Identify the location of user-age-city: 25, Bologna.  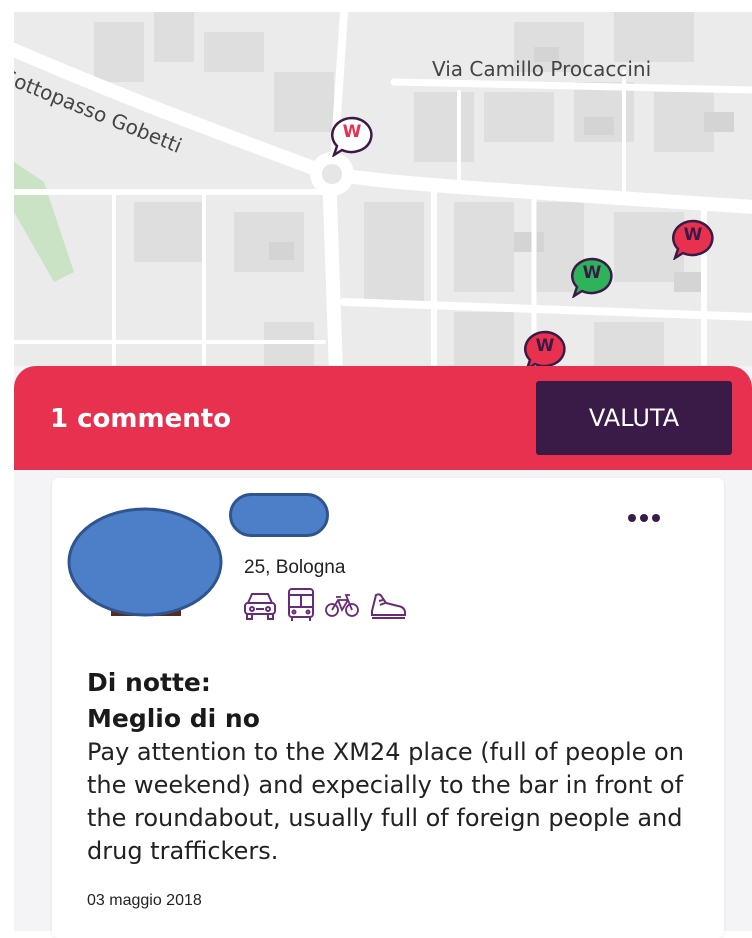
(295, 567).